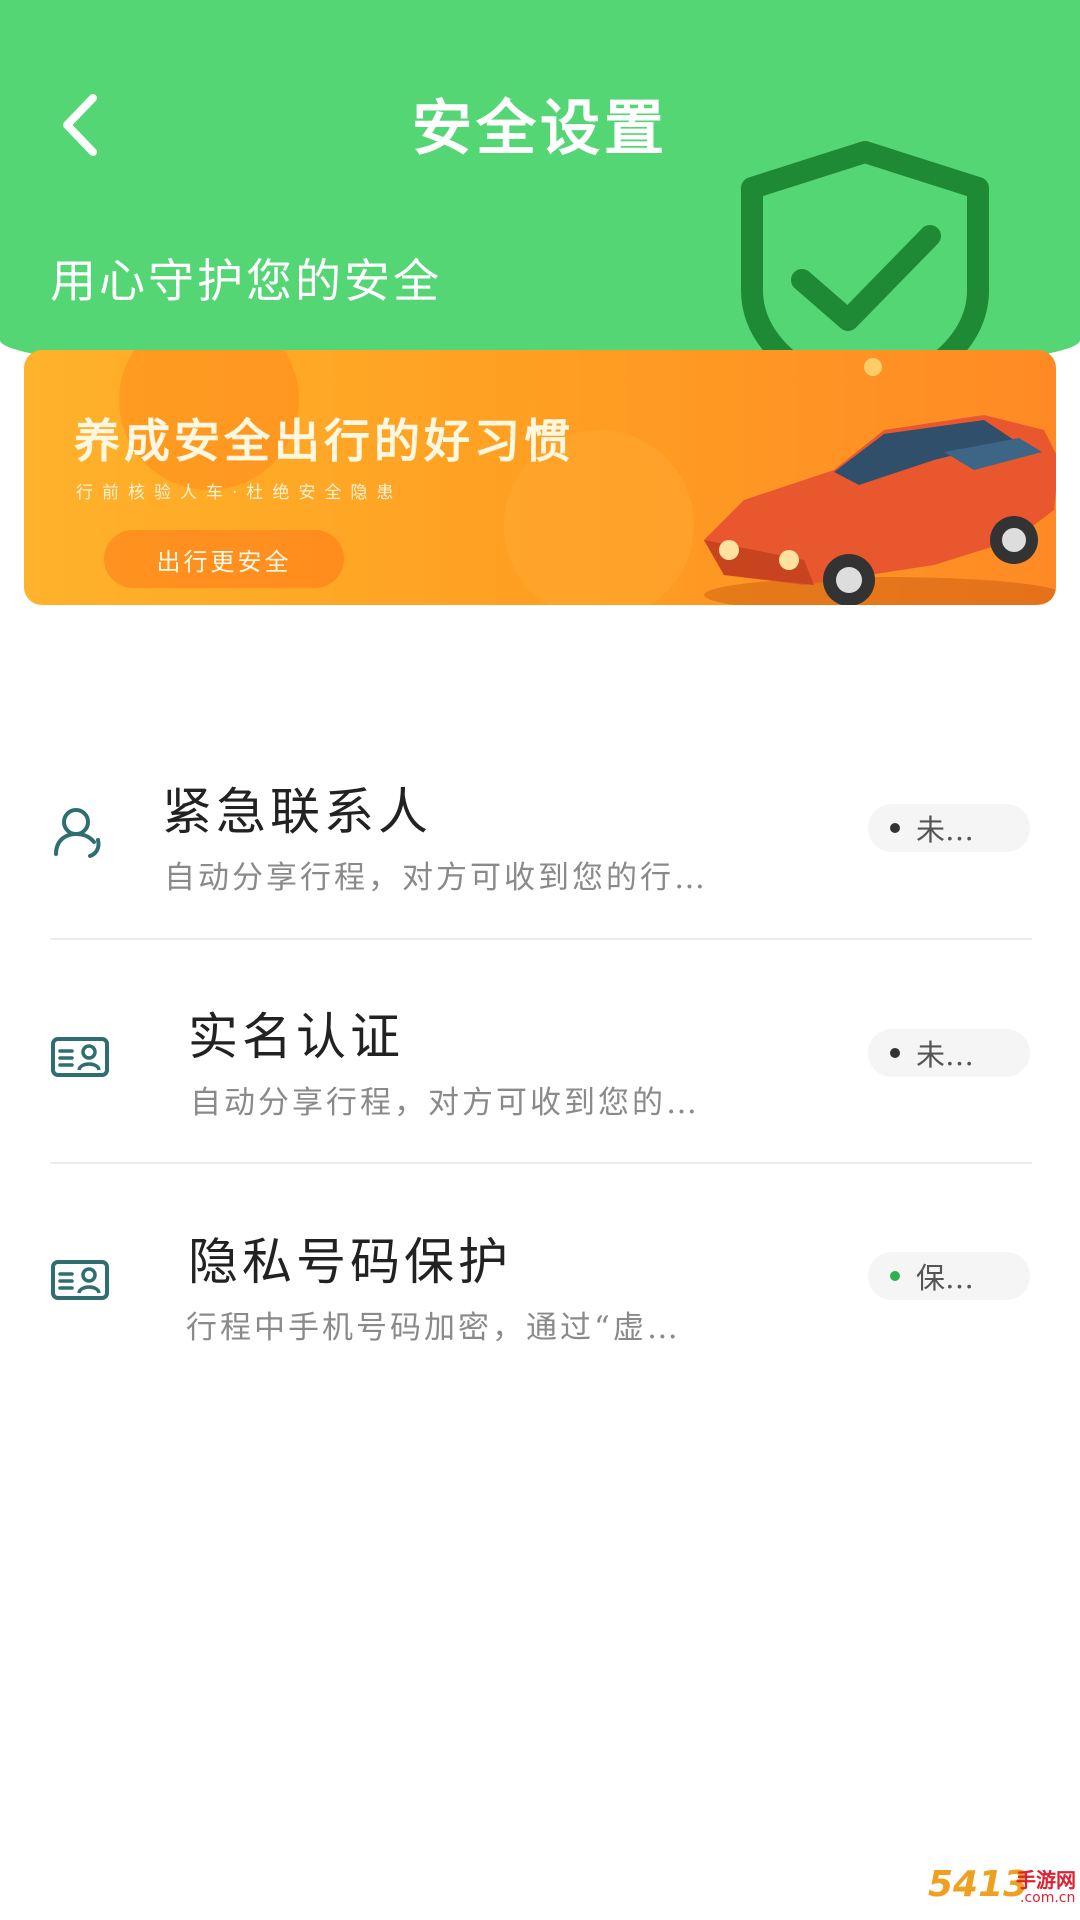 The image size is (1080, 1920). What do you see at coordinates (296, 1037) in the screenshot?
I see `item-title: 实名认证` at bounding box center [296, 1037].